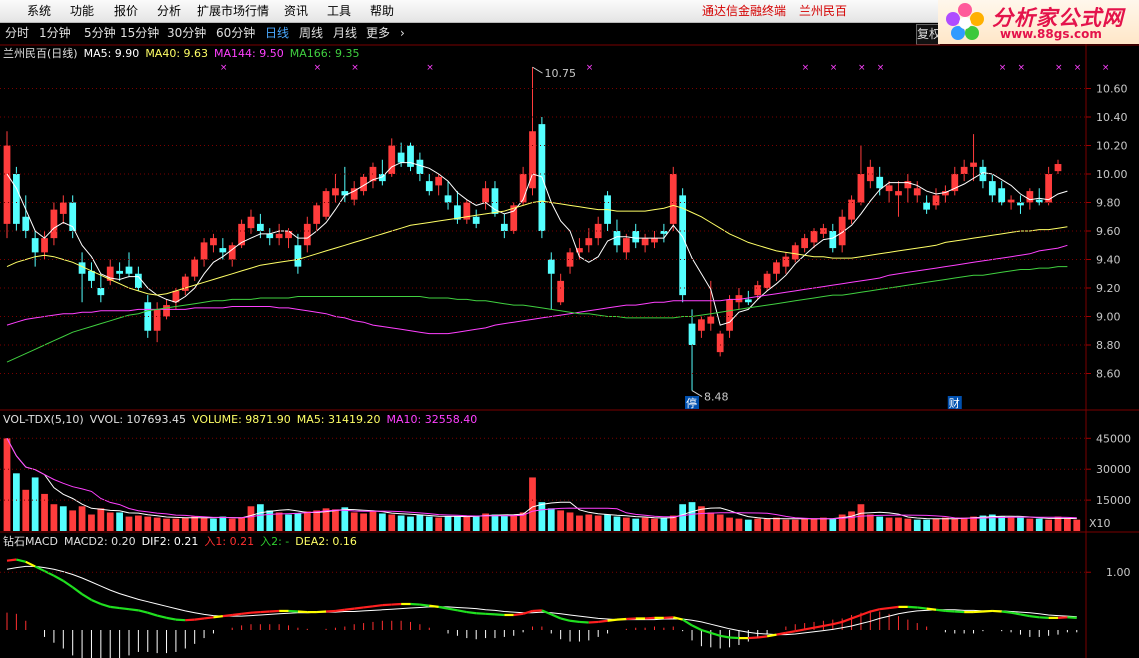 The image size is (1139, 658). I want to click on price-tick-label: 8.80, so click(1108, 345).